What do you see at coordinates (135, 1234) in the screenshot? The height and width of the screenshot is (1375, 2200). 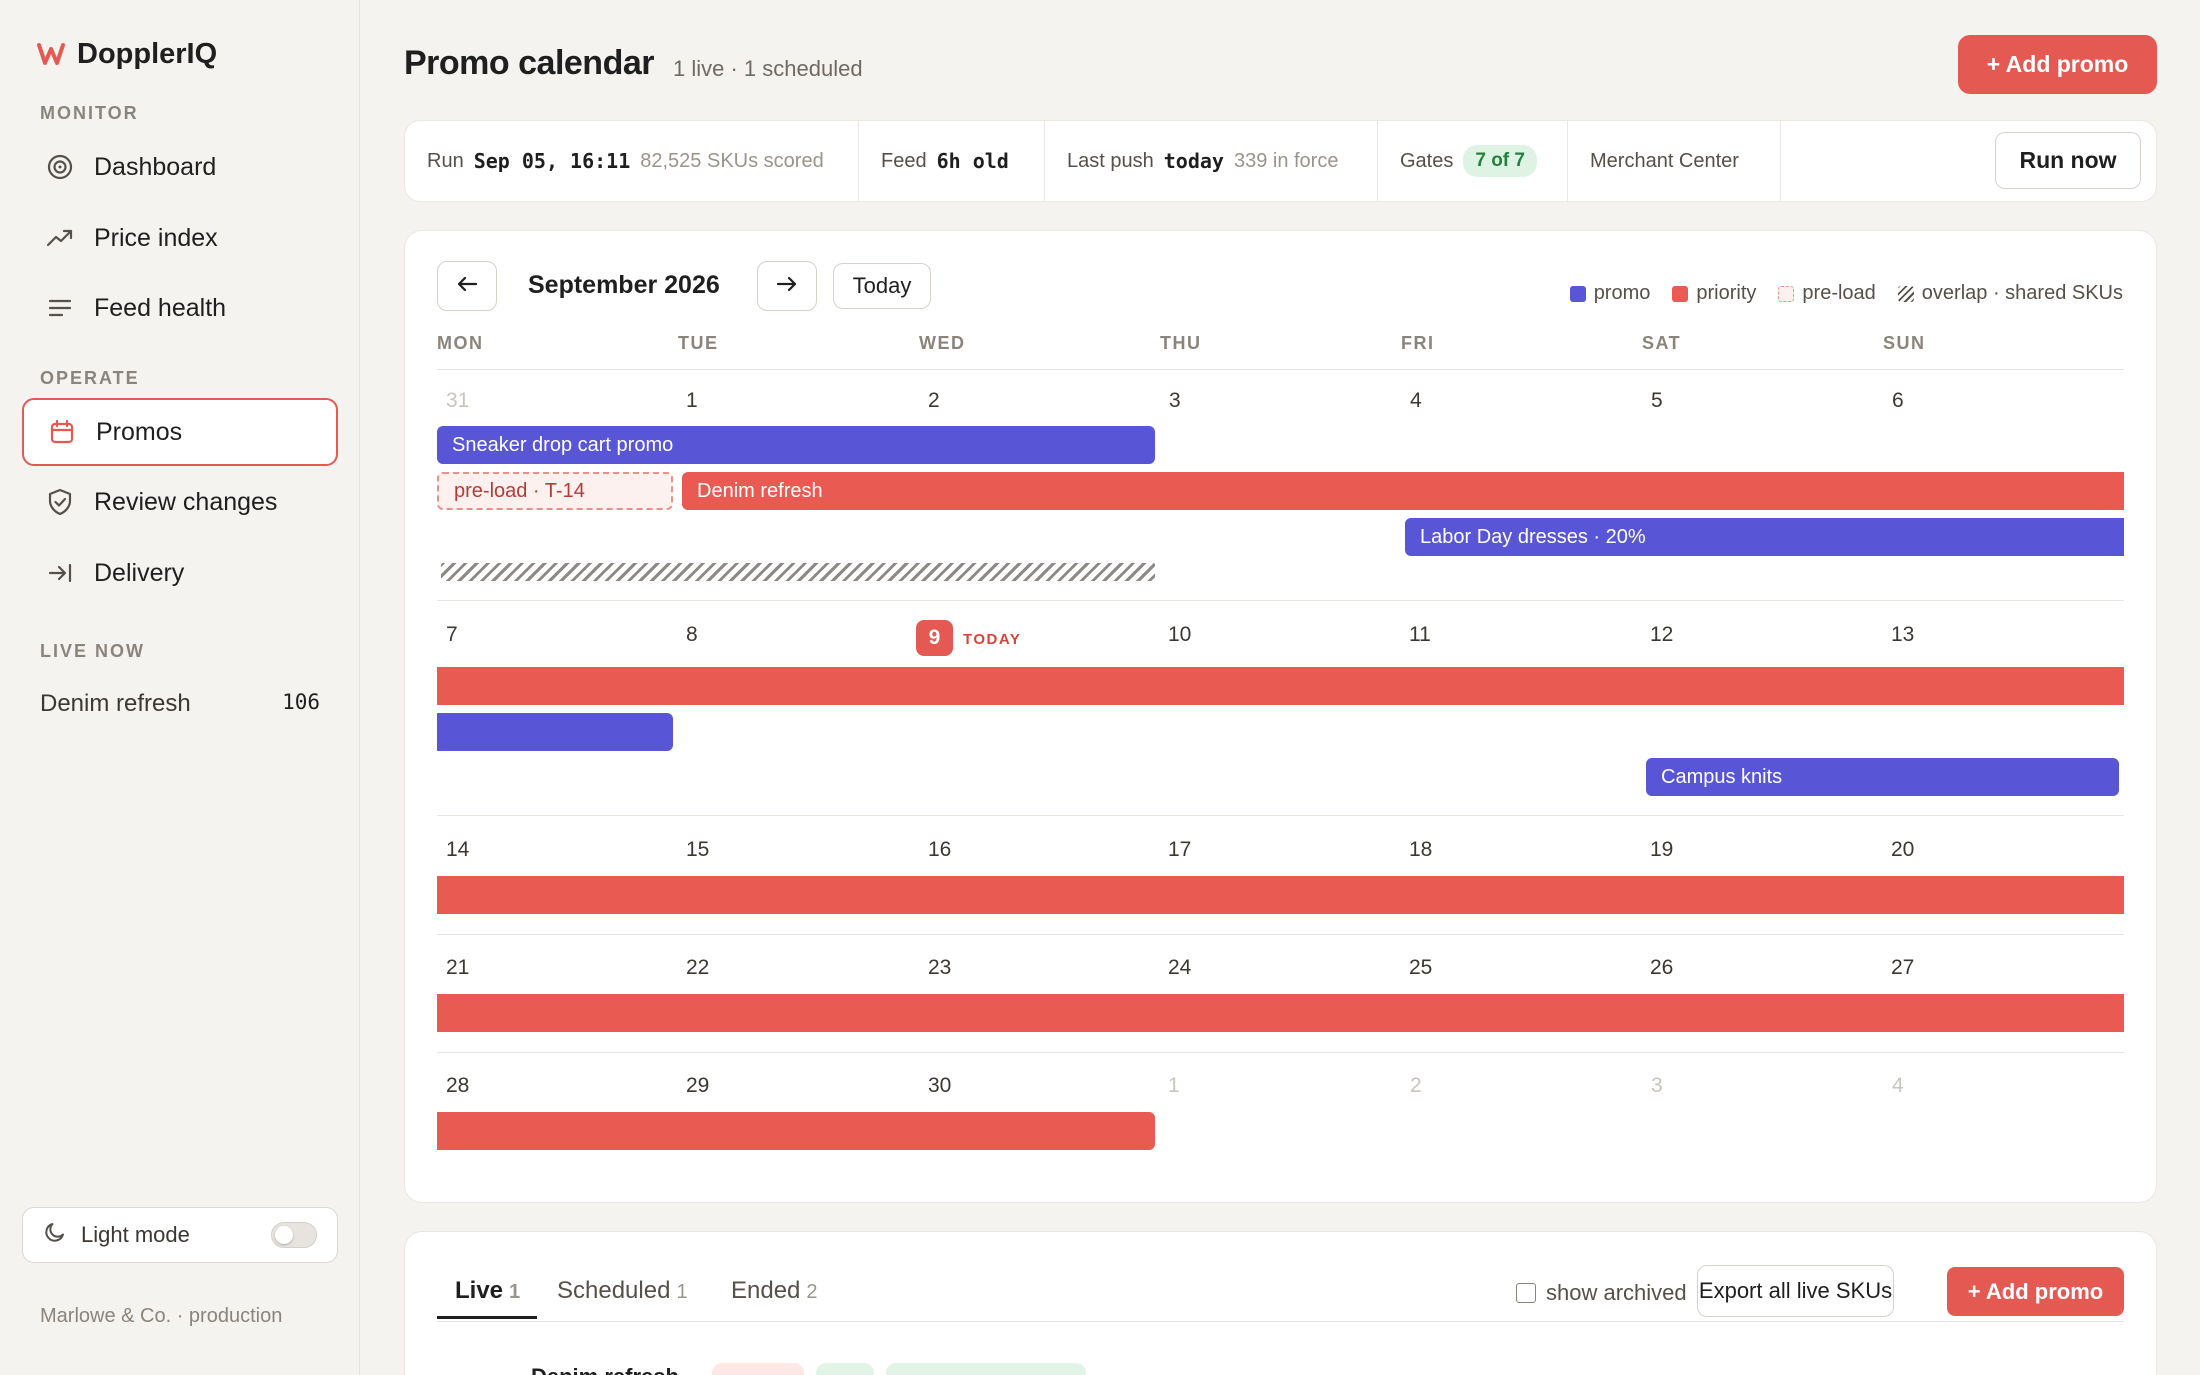 I see `light-mode-label: Light mode` at bounding box center [135, 1234].